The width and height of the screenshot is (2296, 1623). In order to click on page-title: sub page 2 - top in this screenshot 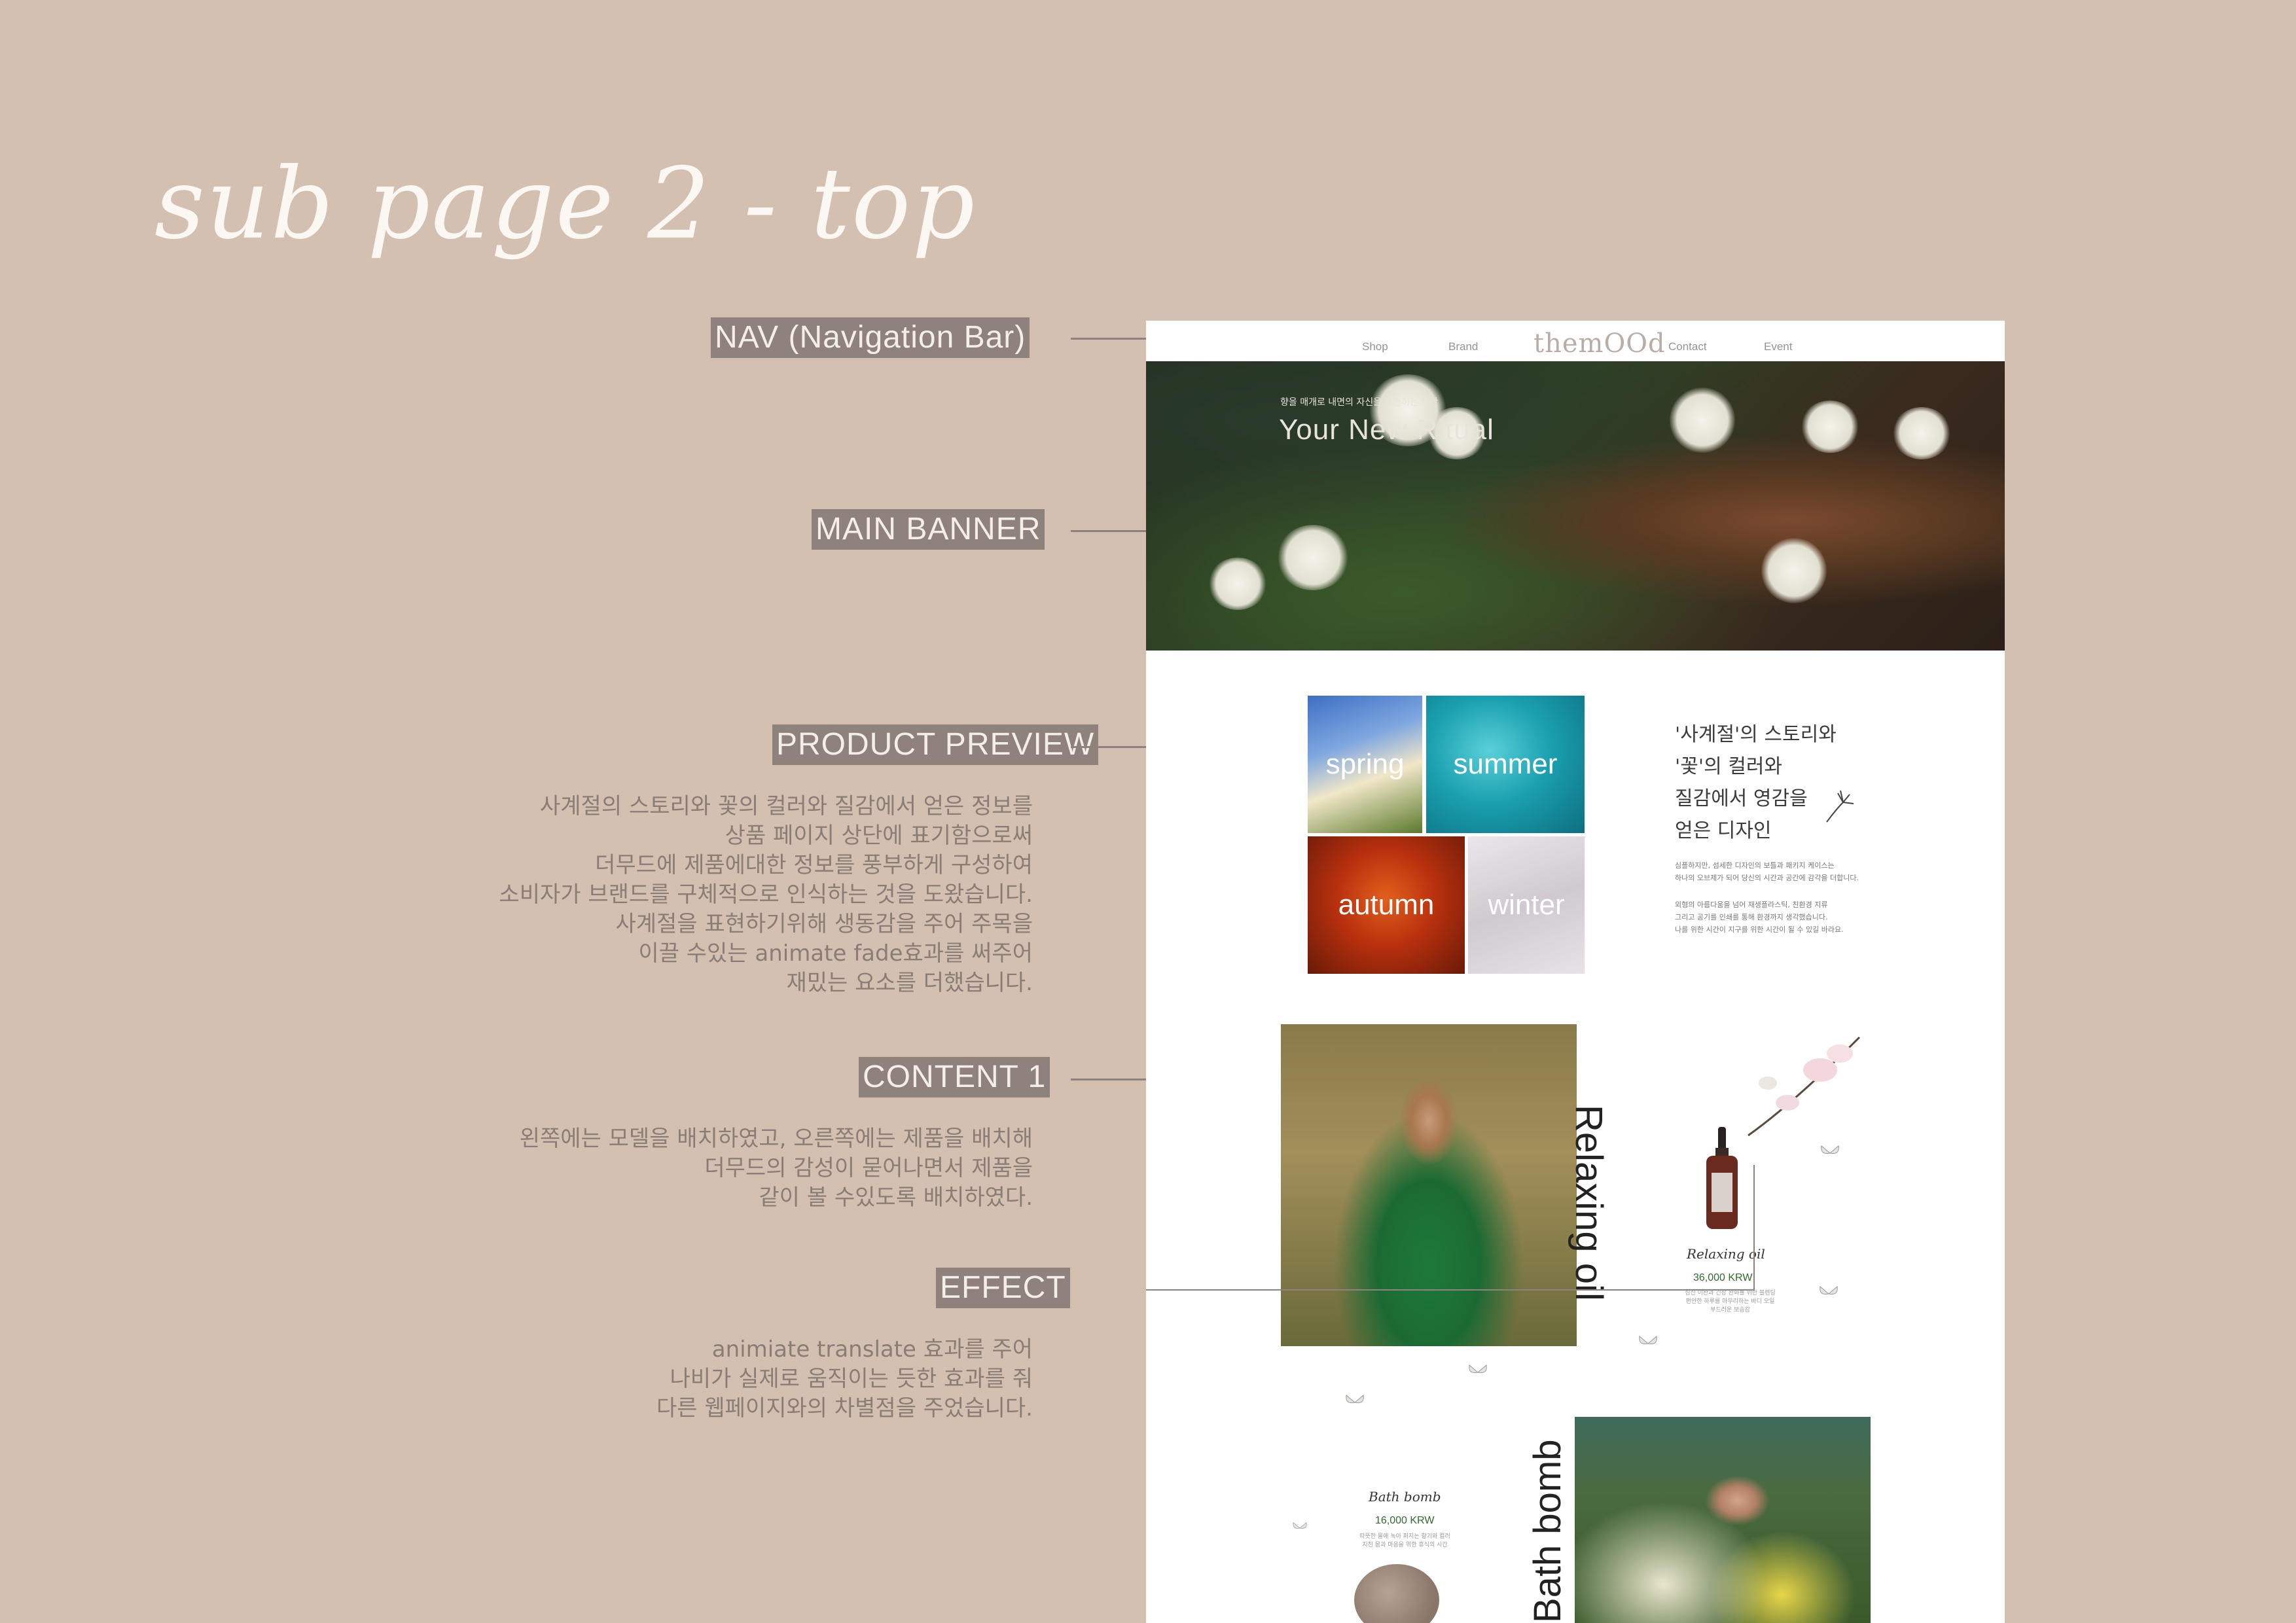, I will do `click(565, 204)`.